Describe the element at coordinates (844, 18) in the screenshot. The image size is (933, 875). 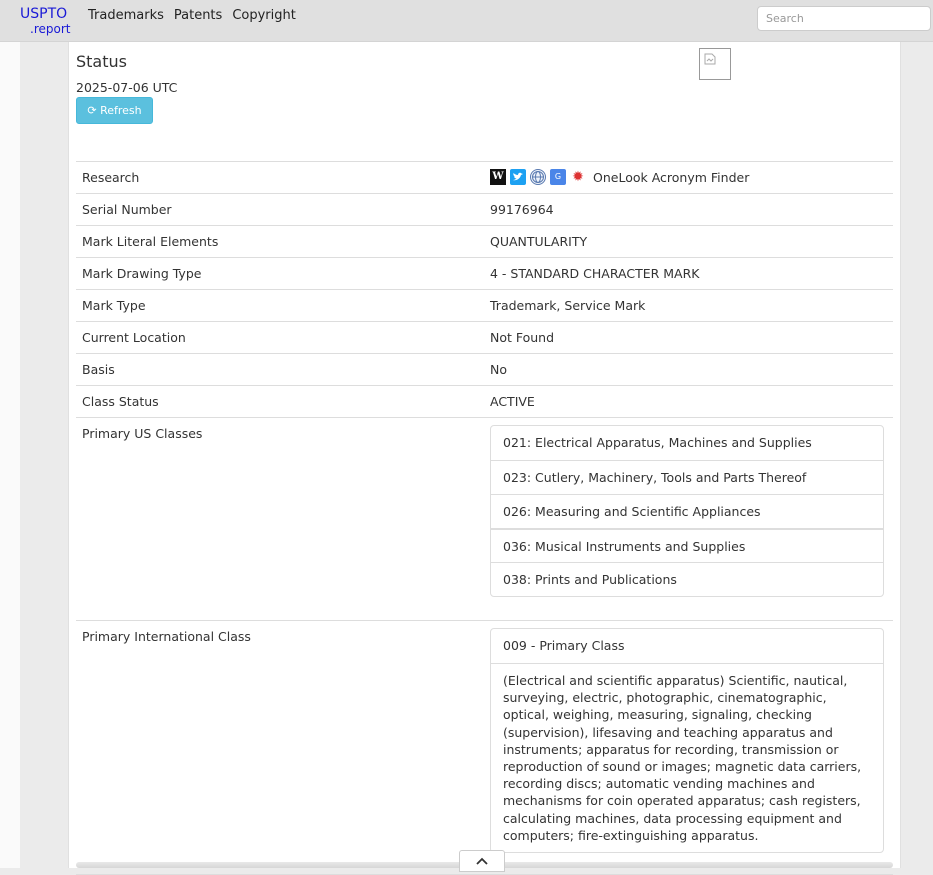
I see `search-input` at that location.